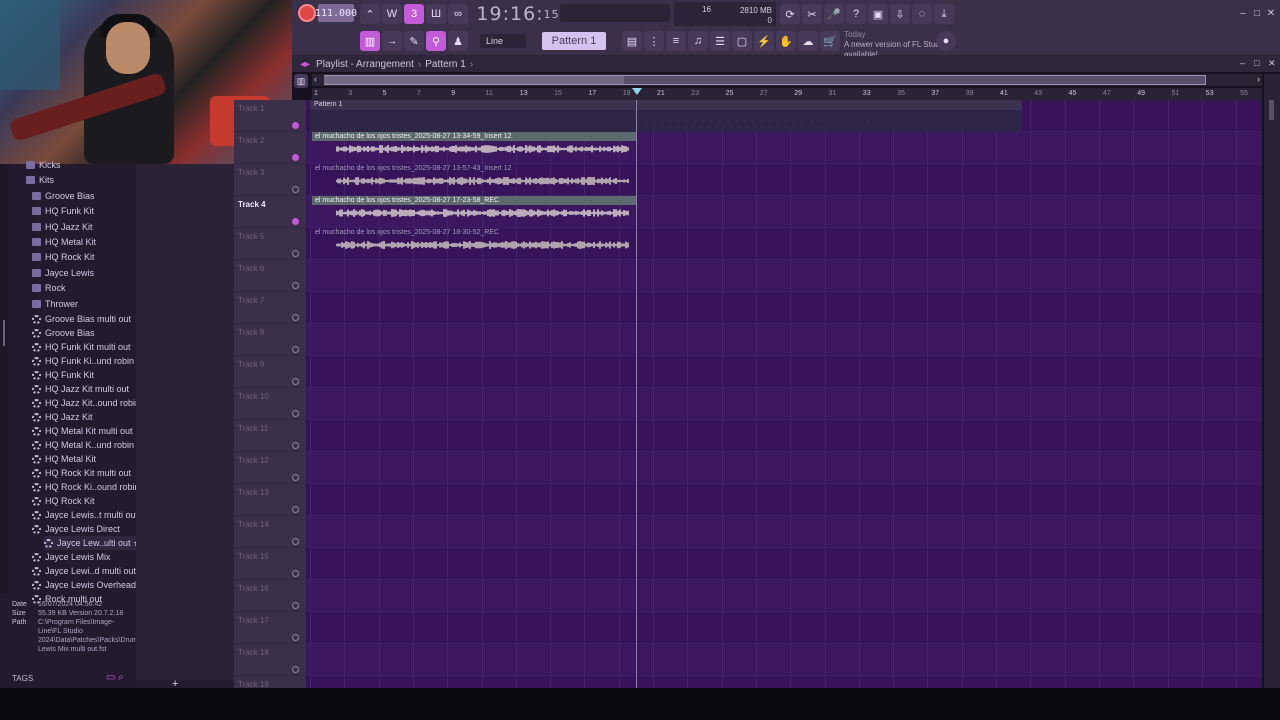 This screenshot has height=720, width=1280. Describe the element at coordinates (270, 308) in the screenshot. I see `track-header: Track 7` at that location.